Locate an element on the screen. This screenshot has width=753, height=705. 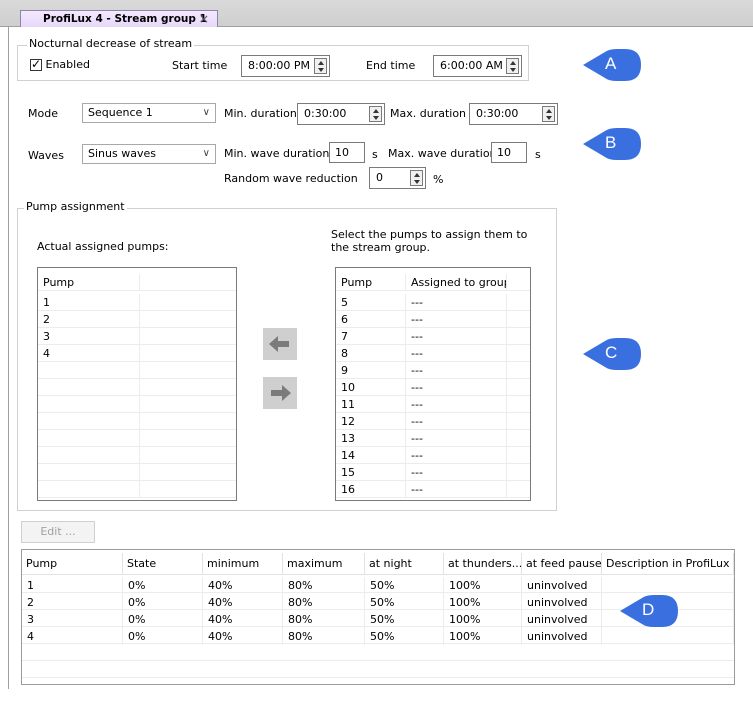
column-header: at night is located at coordinates (404, 564).